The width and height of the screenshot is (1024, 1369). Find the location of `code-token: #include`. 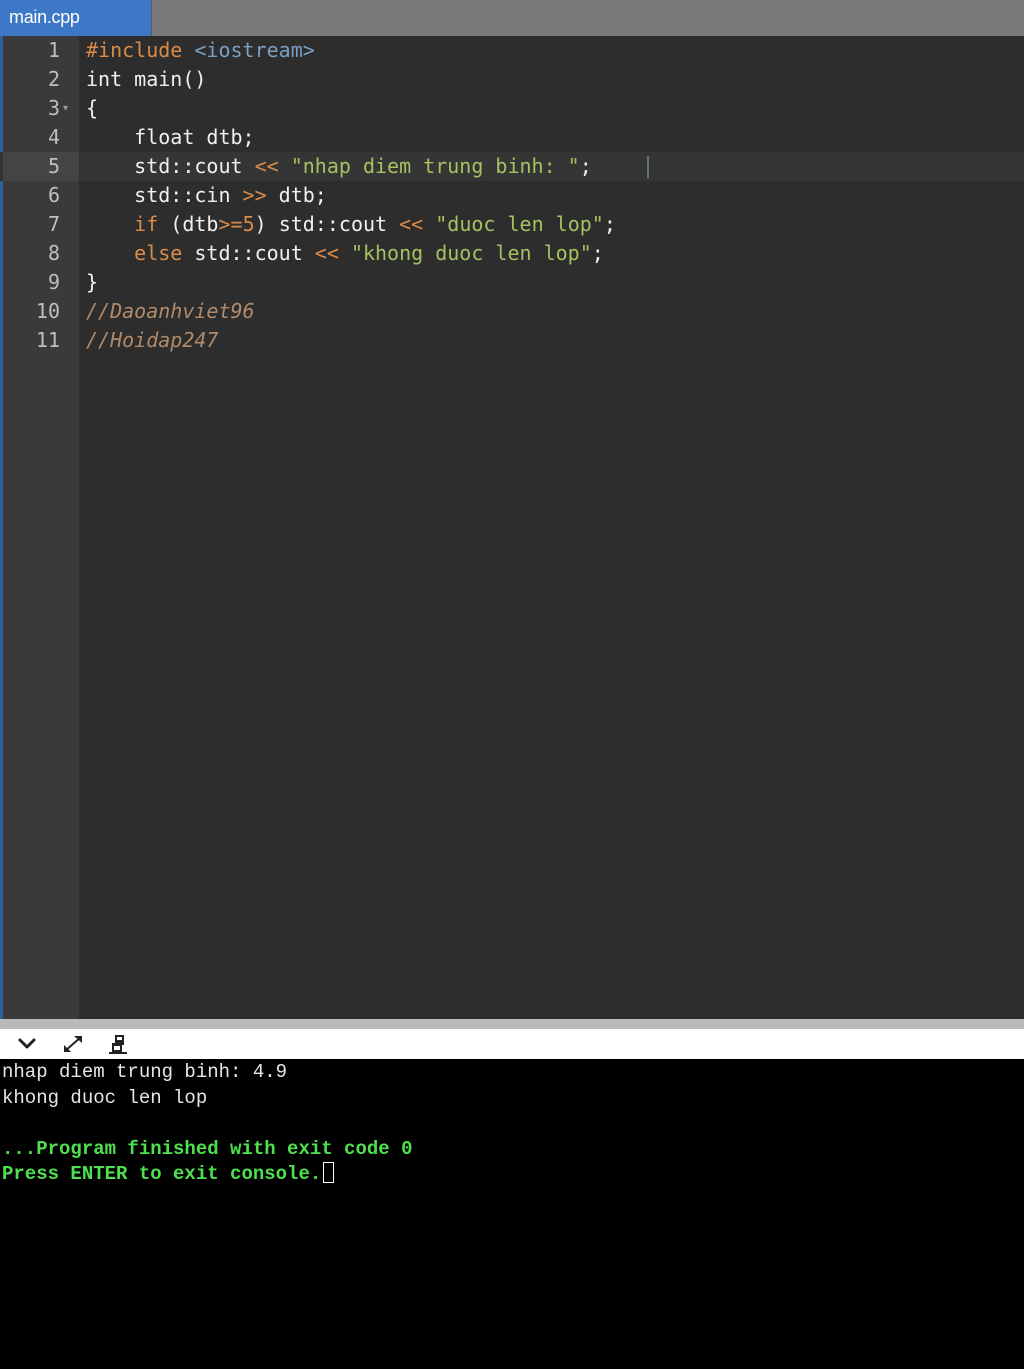

code-token: #include is located at coordinates (134, 50).